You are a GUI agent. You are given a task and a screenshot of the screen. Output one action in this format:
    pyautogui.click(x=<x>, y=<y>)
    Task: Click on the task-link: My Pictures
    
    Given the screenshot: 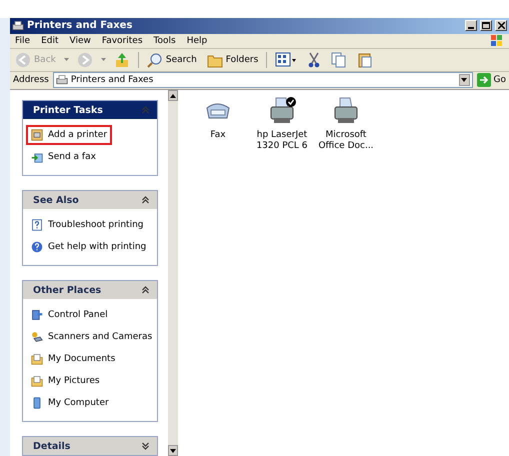 What is the action you would take?
    pyautogui.click(x=65, y=381)
    